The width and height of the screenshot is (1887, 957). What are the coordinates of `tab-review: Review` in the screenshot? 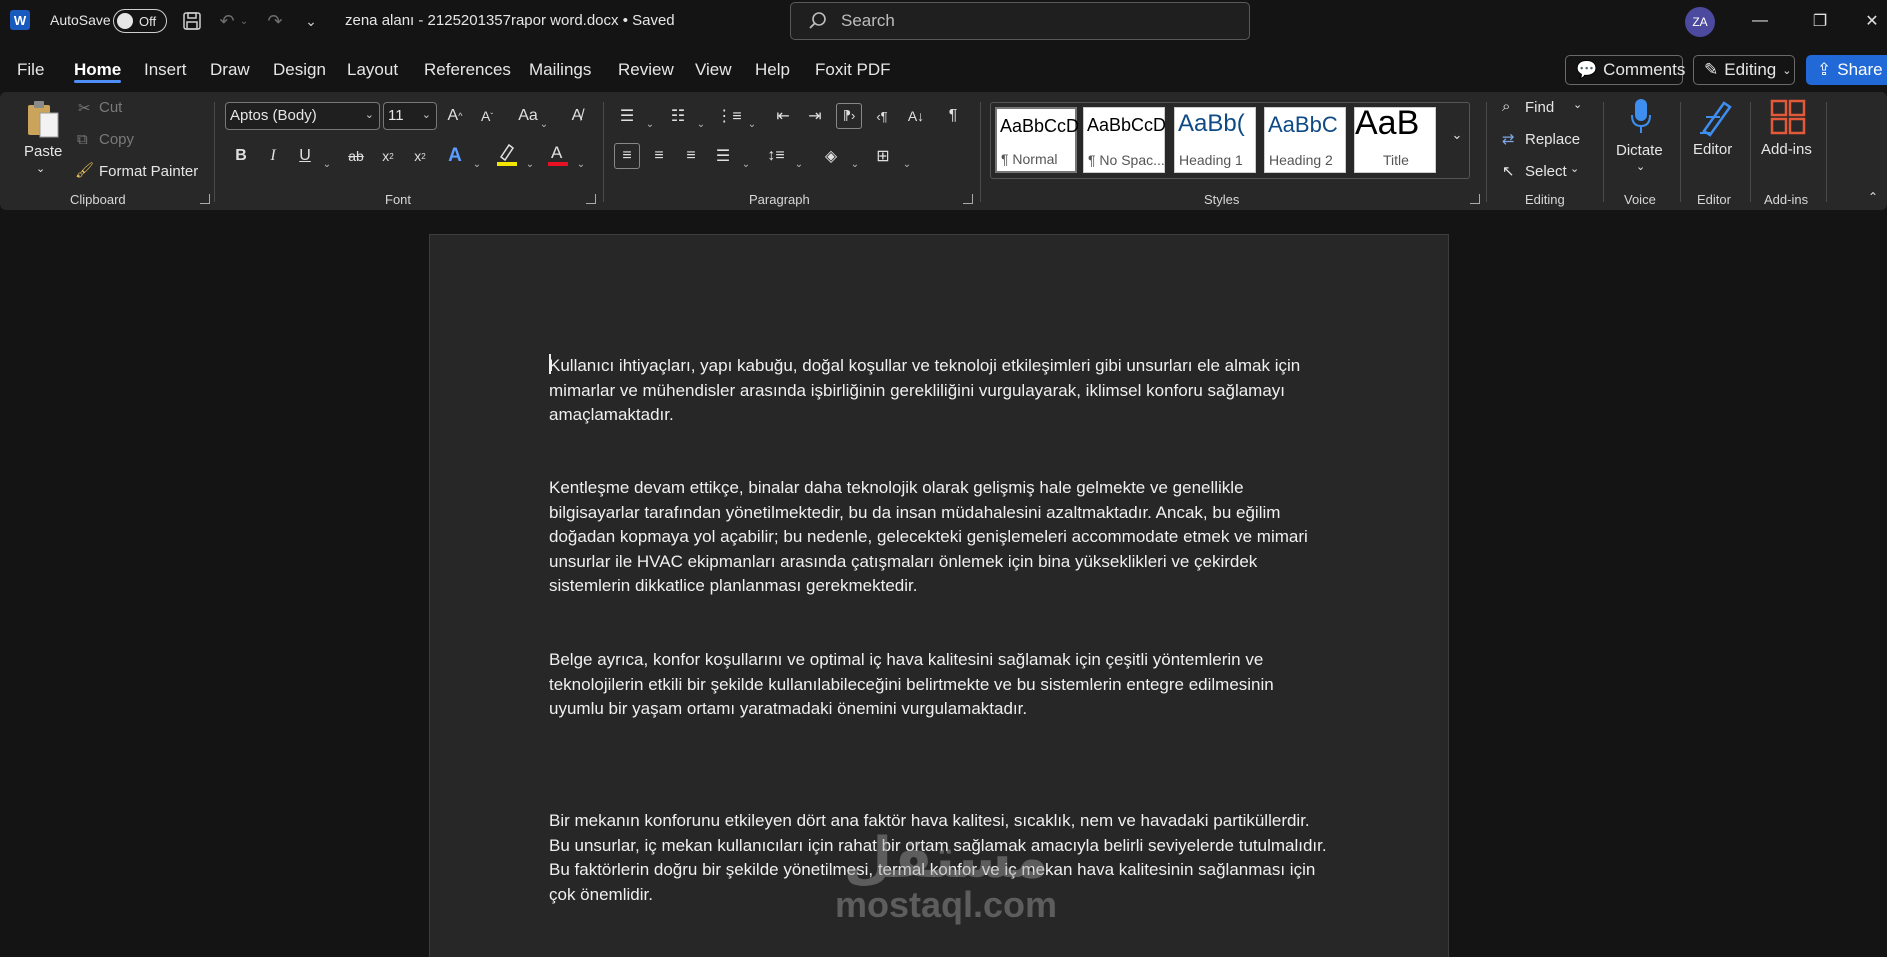 It's located at (646, 70).